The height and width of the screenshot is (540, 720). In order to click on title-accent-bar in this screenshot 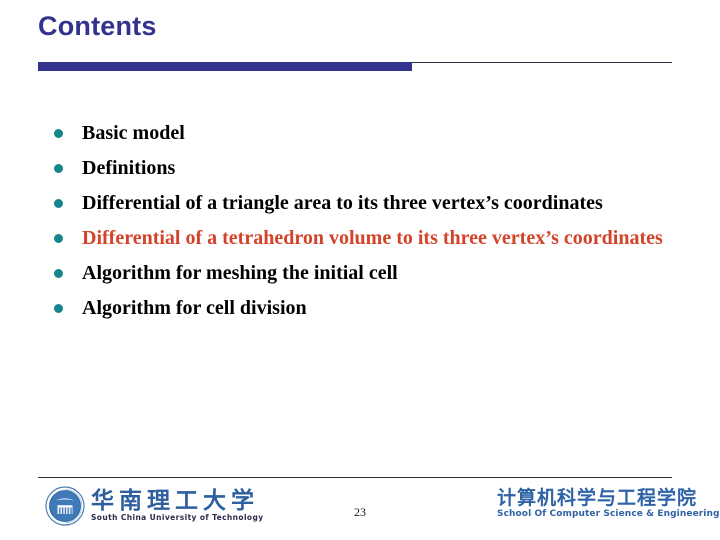, I will do `click(225, 66)`.